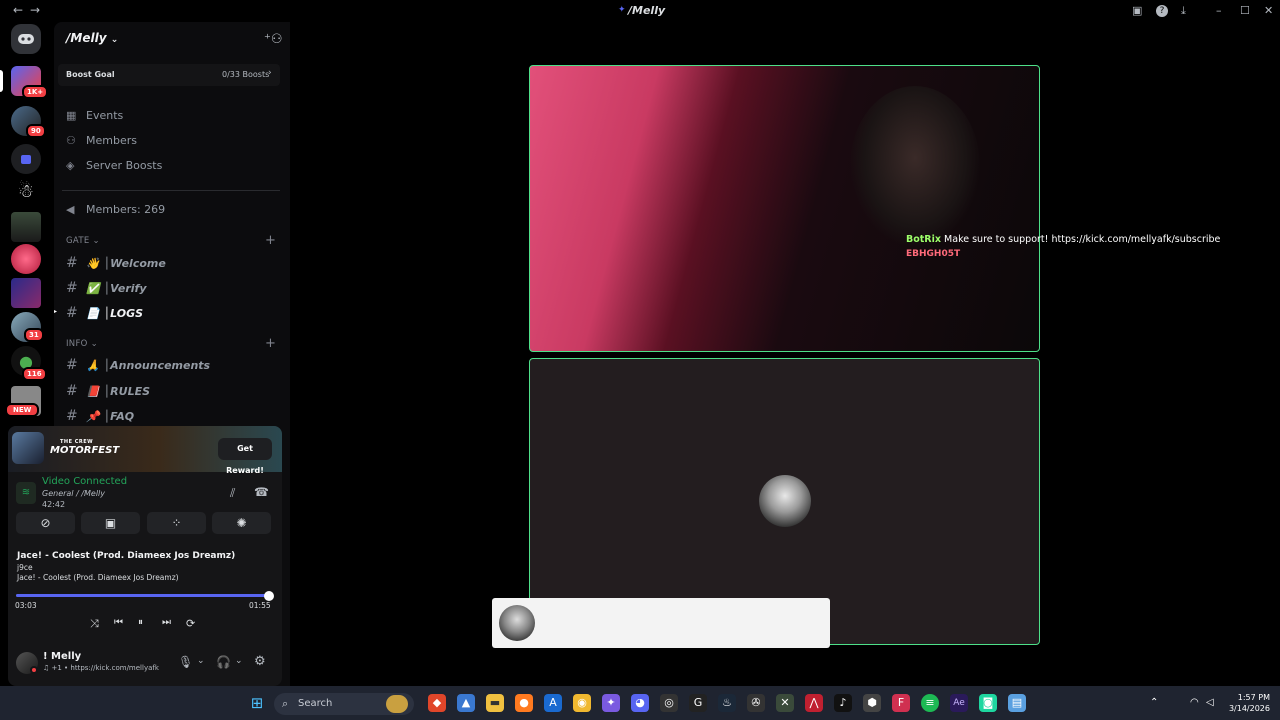 The image size is (1280, 720). I want to click on wifi-icon: ◠, so click(1194, 702).